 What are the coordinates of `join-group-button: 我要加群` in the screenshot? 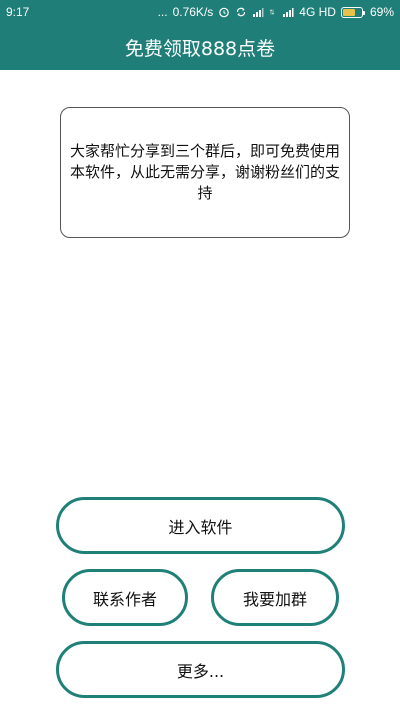 It's located at (275, 597).